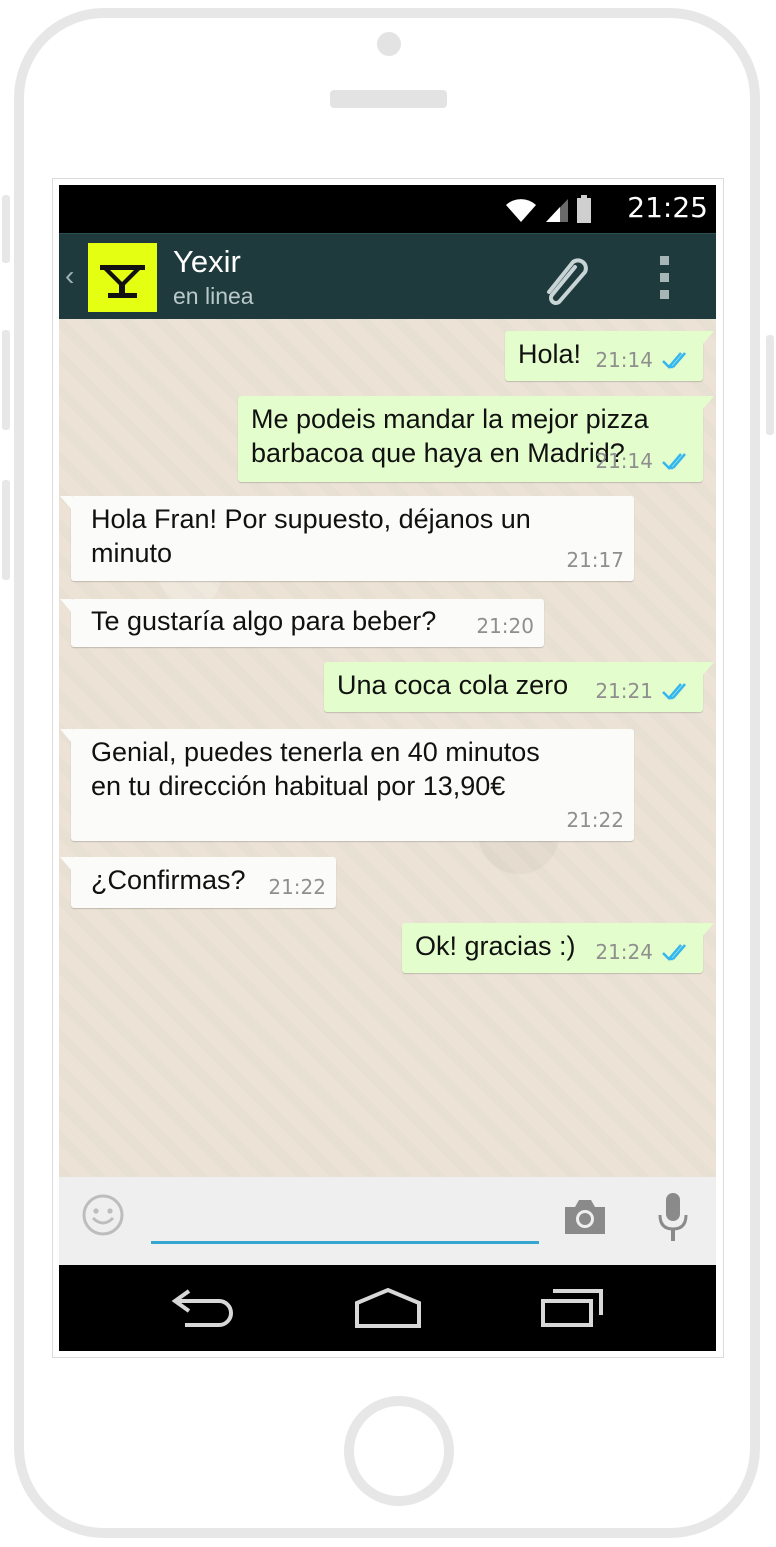 This screenshot has height=1547, width=776. What do you see at coordinates (6, 229) in the screenshot?
I see `mute-switch` at bounding box center [6, 229].